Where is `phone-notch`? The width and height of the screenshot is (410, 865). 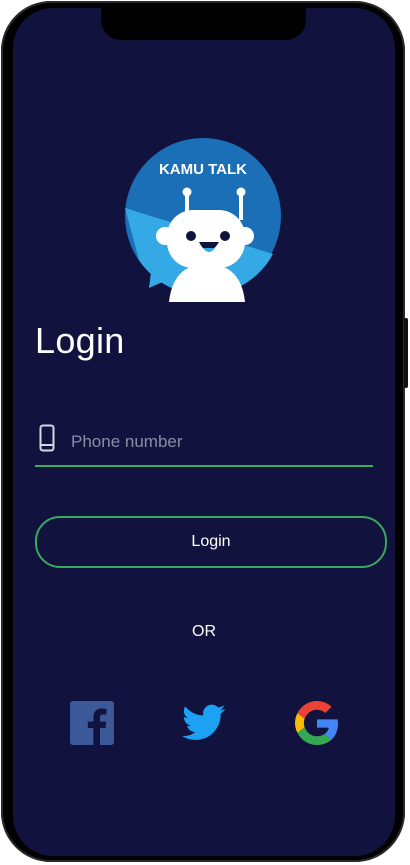
phone-notch is located at coordinates (203, 24).